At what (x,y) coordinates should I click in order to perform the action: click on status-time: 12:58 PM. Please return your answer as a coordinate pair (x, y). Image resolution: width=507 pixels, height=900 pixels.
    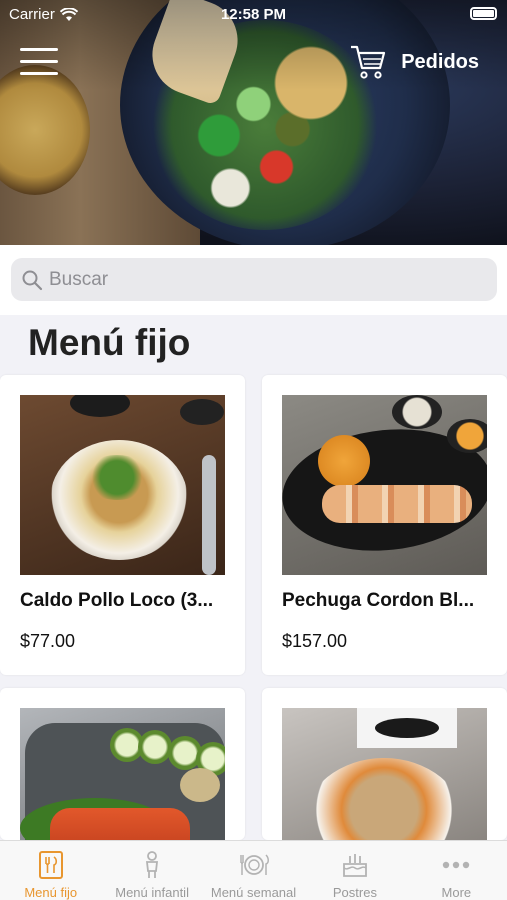
    Looking at the image, I should click on (253, 14).